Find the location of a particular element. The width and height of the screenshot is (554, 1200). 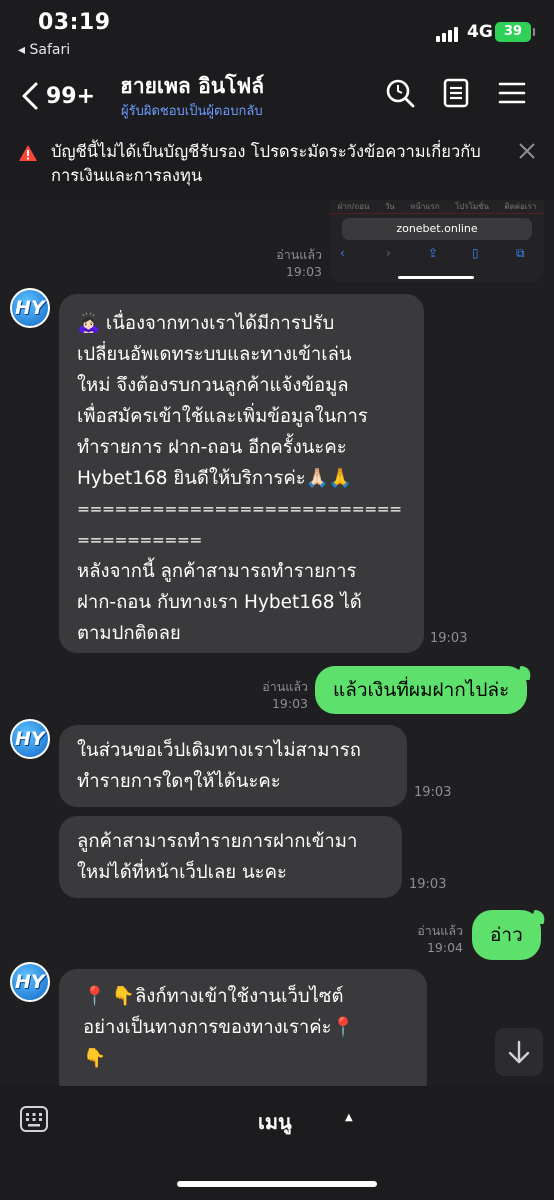

message-line: ทำรายการ ฝาก-ถอน อีกครั้งนะคะ is located at coordinates (212, 447).